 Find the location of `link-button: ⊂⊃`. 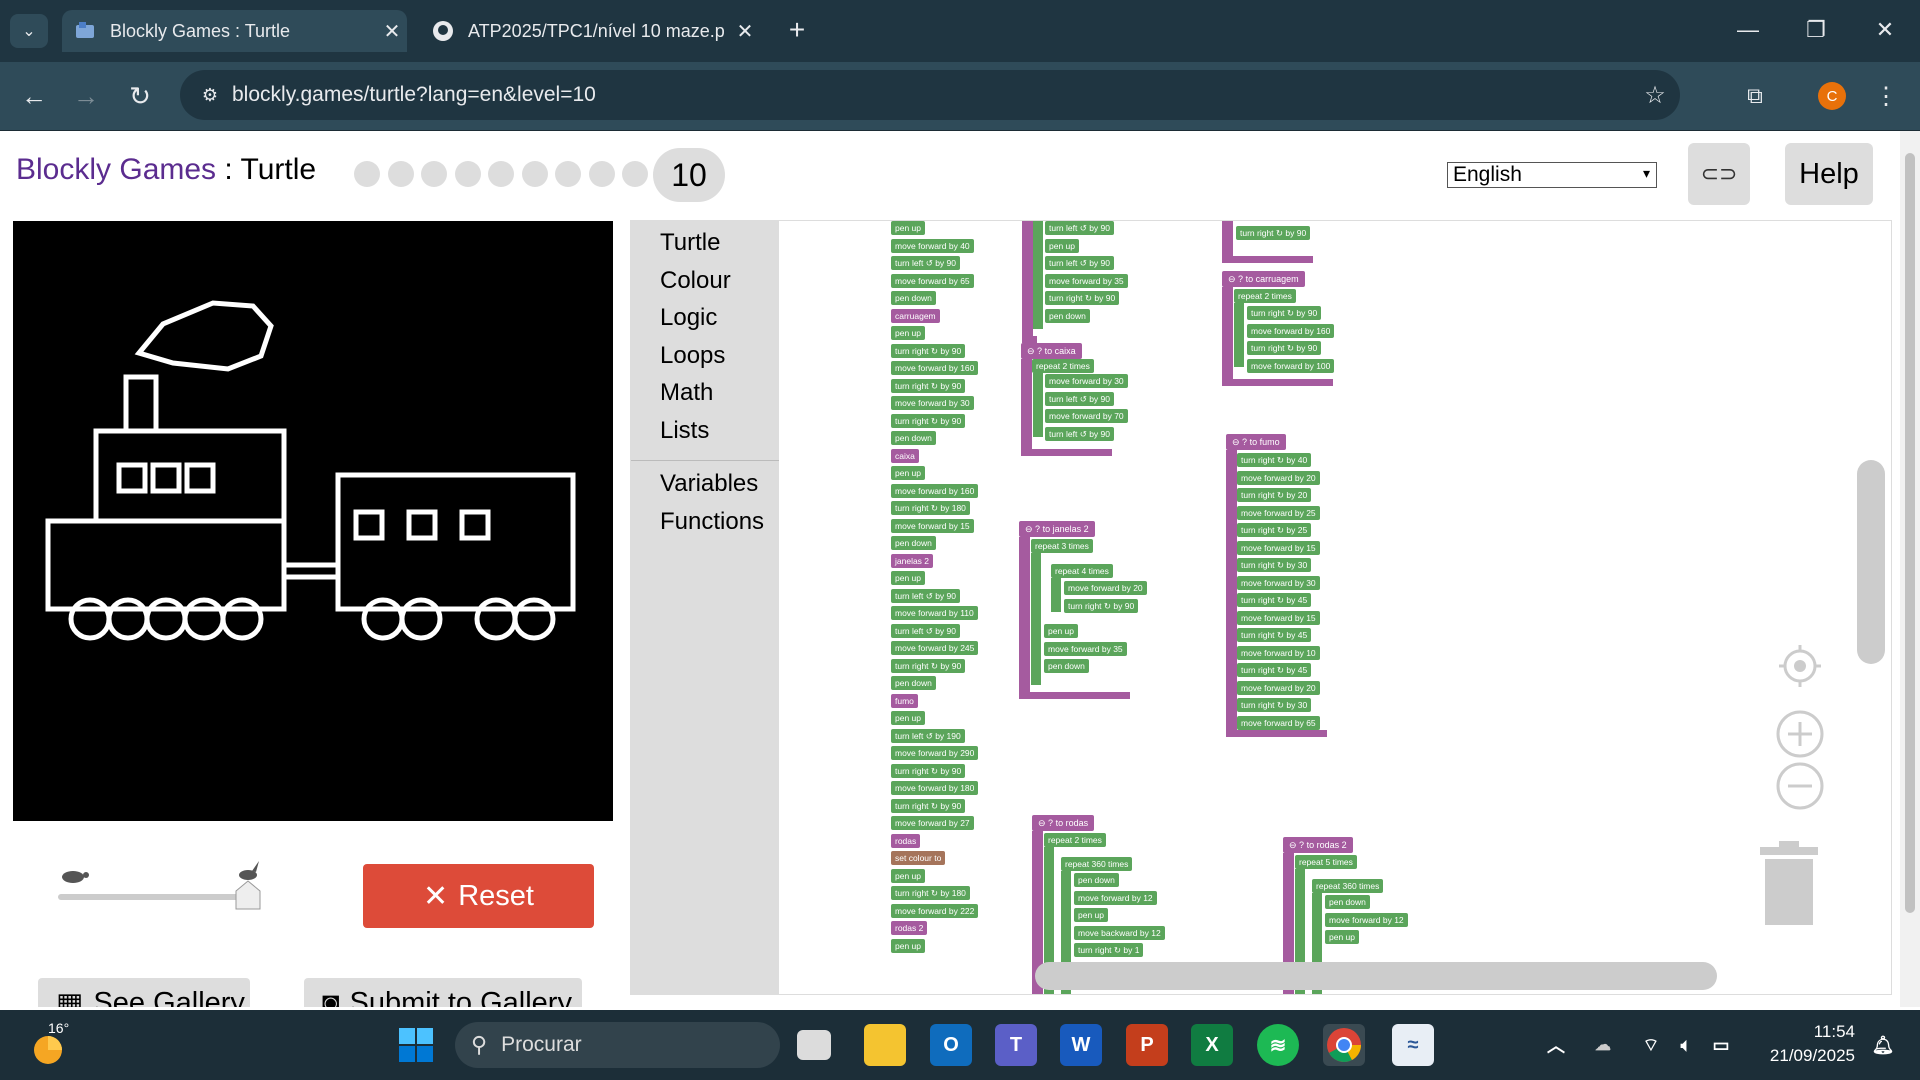

link-button: ⊂⊃ is located at coordinates (1719, 174).